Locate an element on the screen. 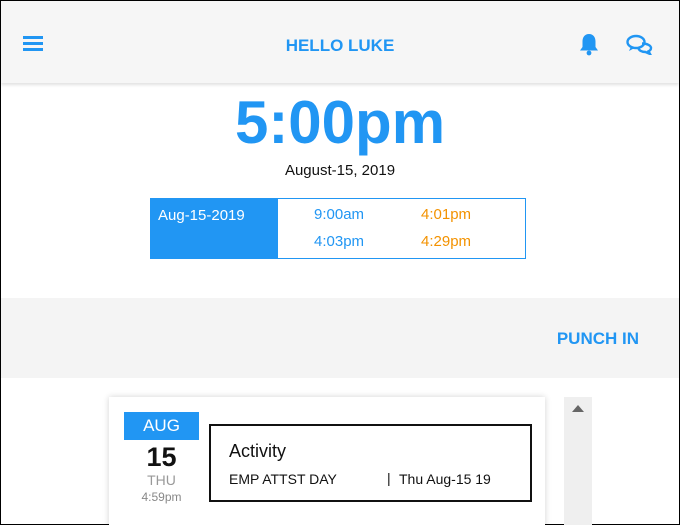 This screenshot has height=525, width=680. punch-in-button: PUNCH IN is located at coordinates (598, 339).